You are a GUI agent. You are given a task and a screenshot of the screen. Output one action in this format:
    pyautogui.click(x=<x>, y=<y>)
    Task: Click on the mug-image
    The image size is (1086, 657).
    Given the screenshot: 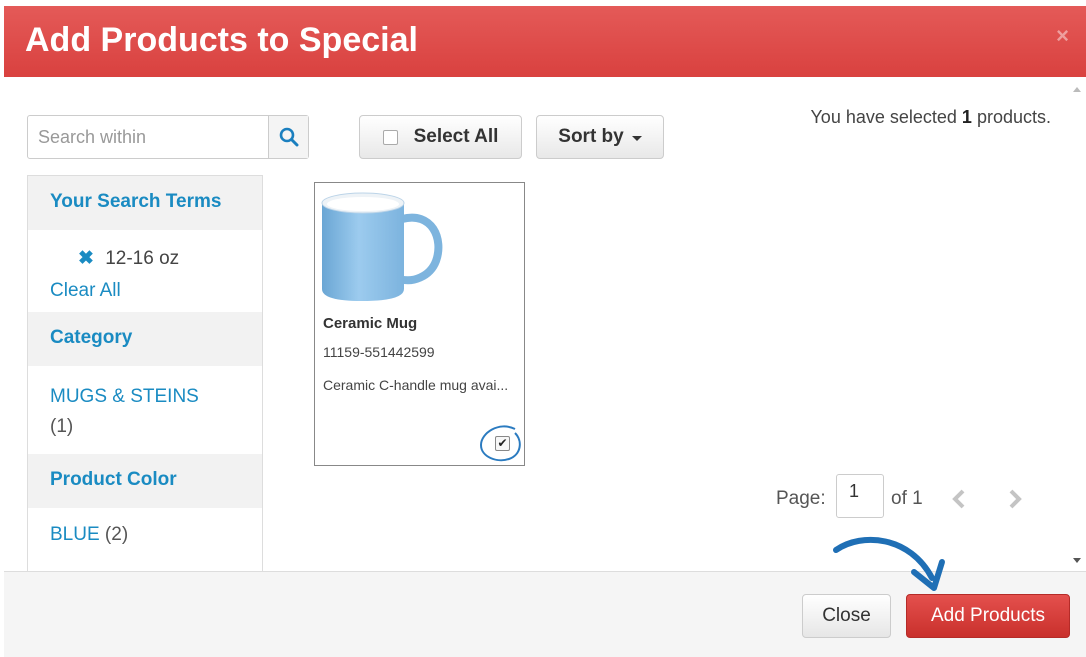 What is the action you would take?
    pyautogui.click(x=382, y=246)
    